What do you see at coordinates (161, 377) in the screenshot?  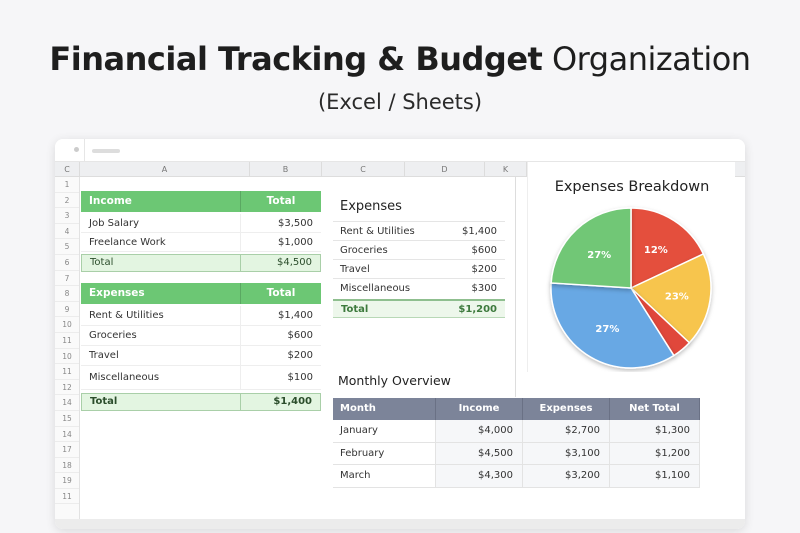 I see `row-label: Miscellaneous` at bounding box center [161, 377].